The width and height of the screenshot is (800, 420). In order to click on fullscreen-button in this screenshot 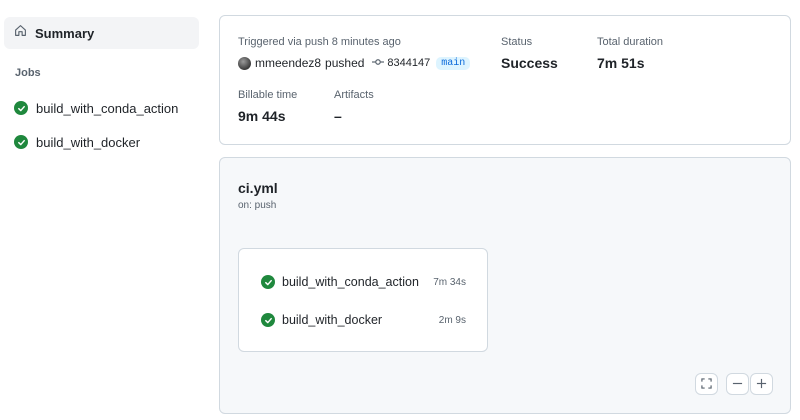, I will do `click(706, 384)`.